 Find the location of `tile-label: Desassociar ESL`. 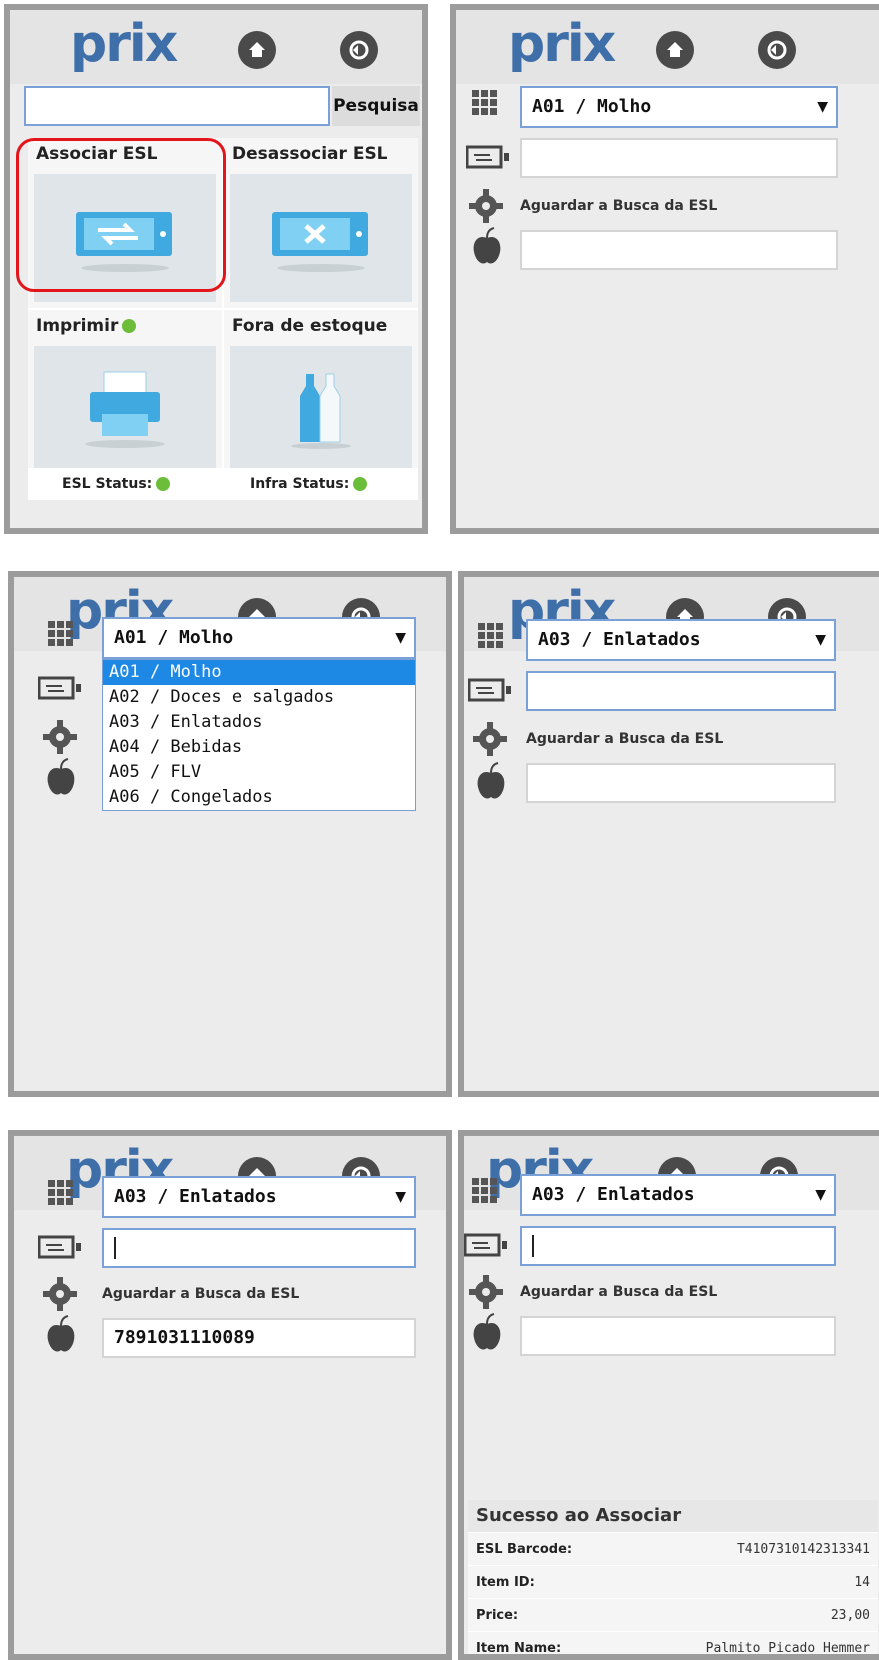

tile-label: Desassociar ESL is located at coordinates (310, 154).